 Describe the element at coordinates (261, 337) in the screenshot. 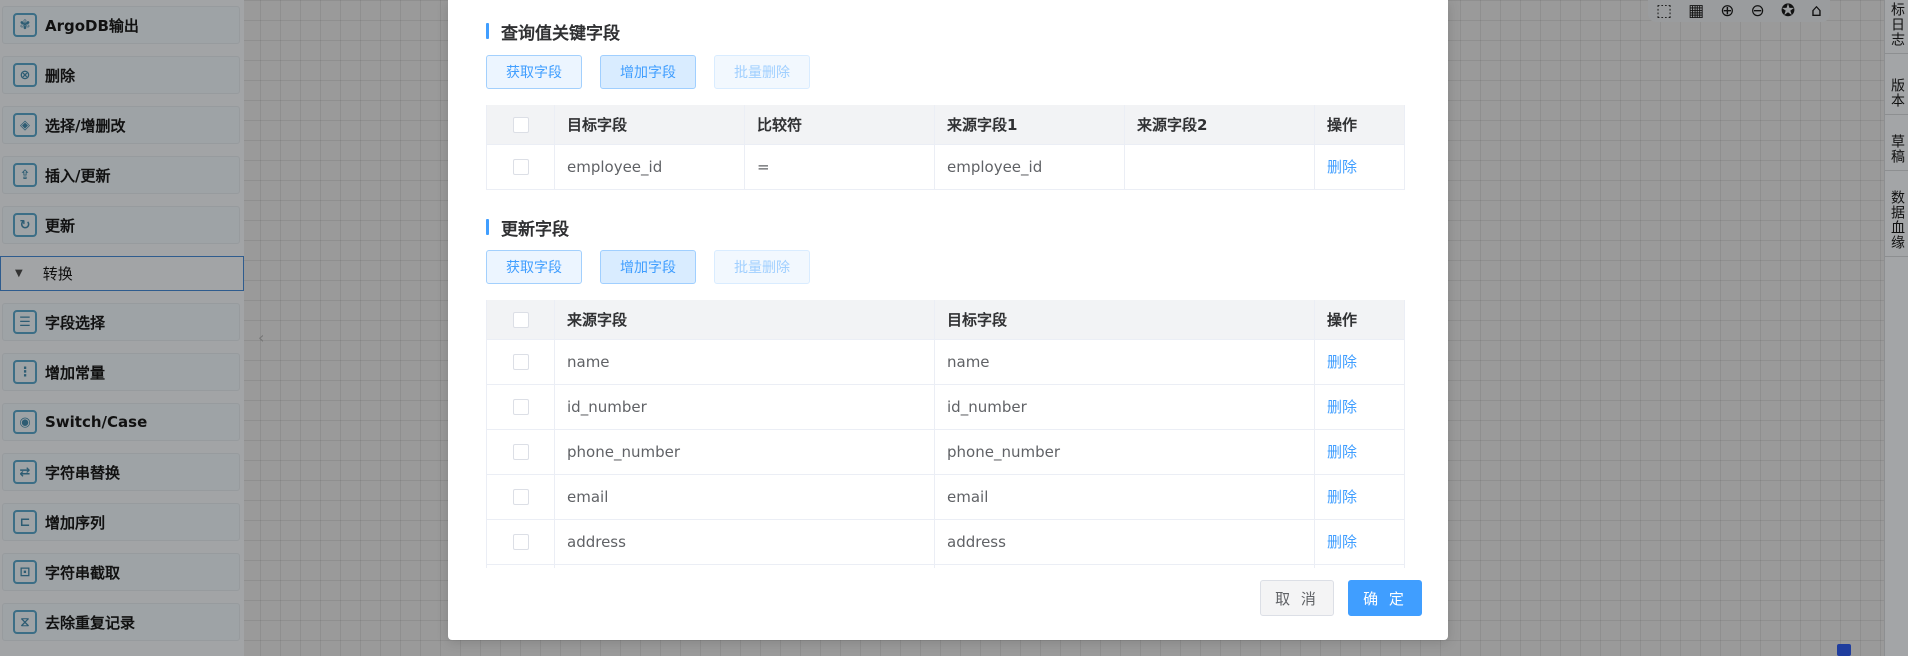

I see `panel-collapse-icon: ‹` at that location.